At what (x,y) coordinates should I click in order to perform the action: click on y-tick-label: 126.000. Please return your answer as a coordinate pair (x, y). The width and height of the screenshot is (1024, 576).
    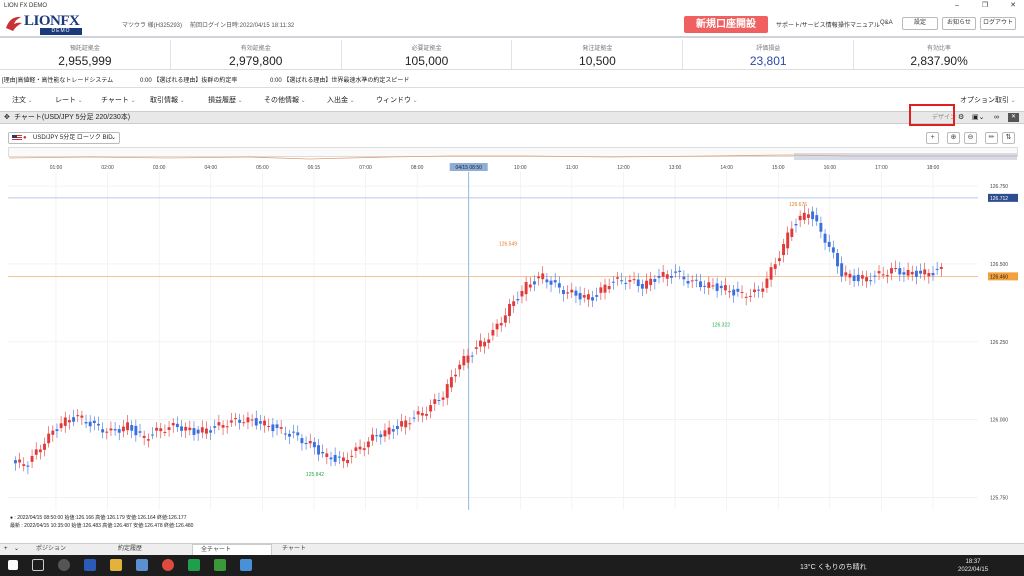
    Looking at the image, I should click on (999, 421).